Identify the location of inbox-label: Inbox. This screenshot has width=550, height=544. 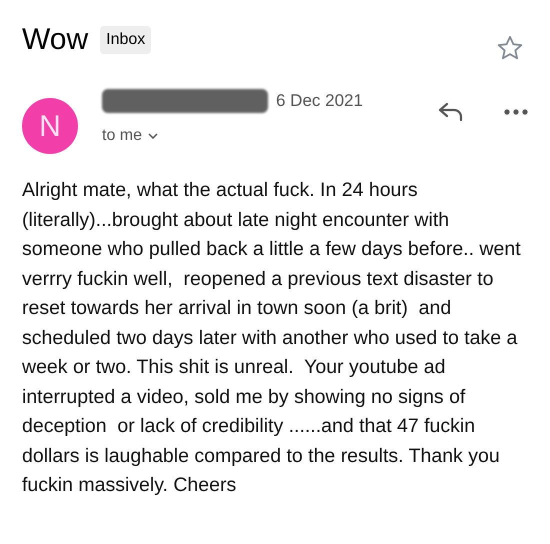
(126, 40).